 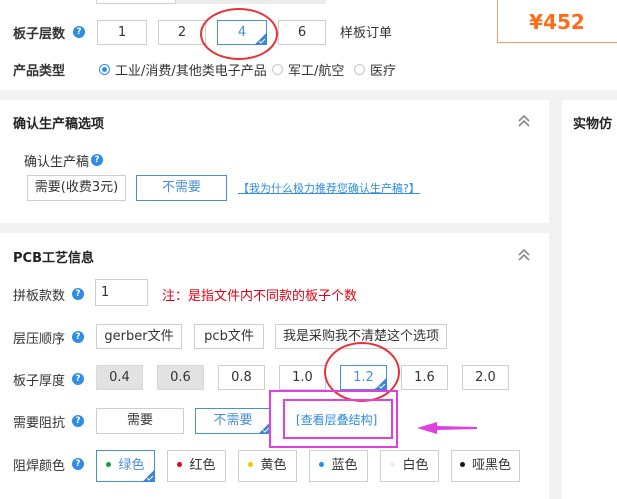 I want to click on product-type-label: 产品类型, so click(x=39, y=71).